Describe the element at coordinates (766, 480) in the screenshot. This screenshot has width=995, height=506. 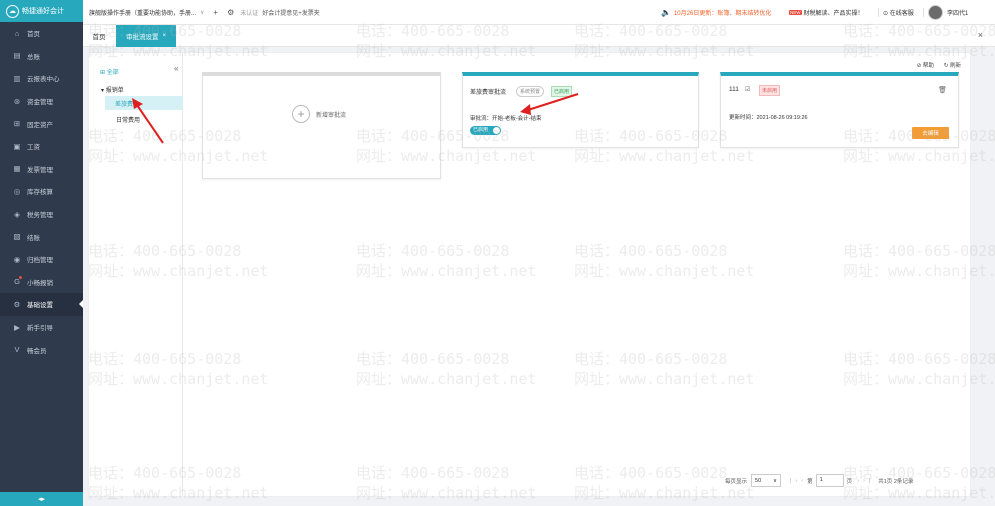
I see `per-page-select: 50 ∨` at that location.